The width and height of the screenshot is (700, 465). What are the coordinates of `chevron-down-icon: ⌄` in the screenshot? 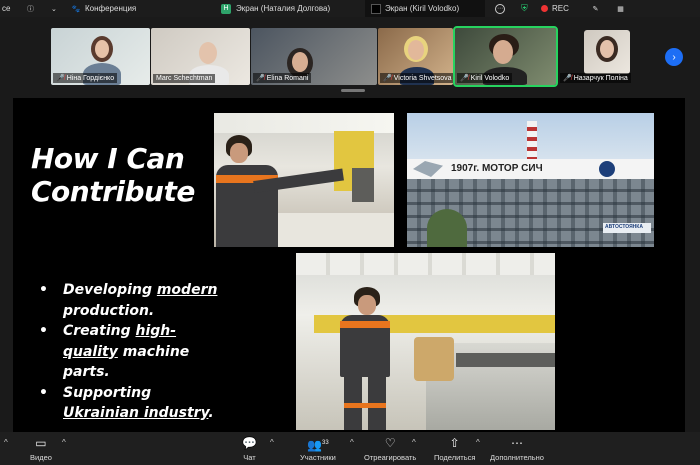 It's located at (54, 9).